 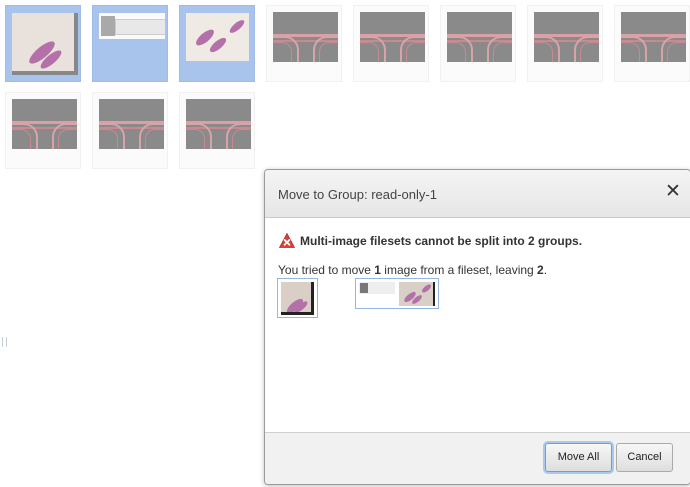 What do you see at coordinates (644, 457) in the screenshot?
I see `cancel-button: Cancel` at bounding box center [644, 457].